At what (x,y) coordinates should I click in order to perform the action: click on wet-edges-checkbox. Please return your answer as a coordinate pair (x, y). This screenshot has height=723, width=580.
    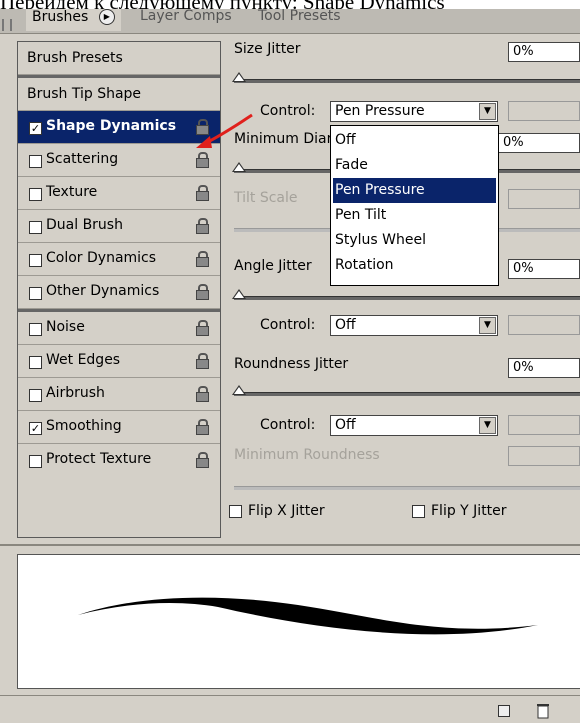
    Looking at the image, I should click on (35, 362).